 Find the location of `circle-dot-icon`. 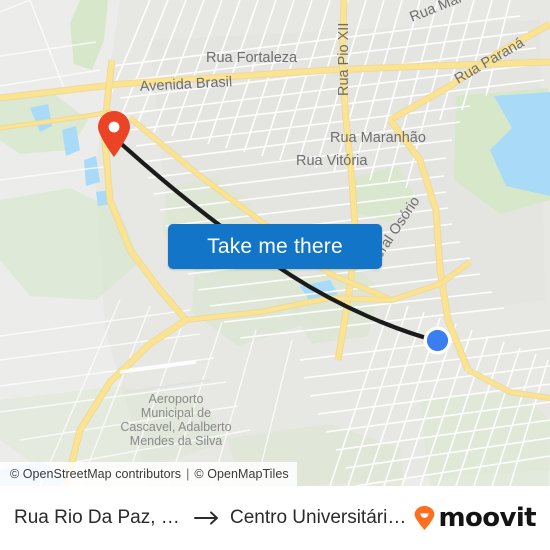

circle-dot-icon is located at coordinates (437, 340).